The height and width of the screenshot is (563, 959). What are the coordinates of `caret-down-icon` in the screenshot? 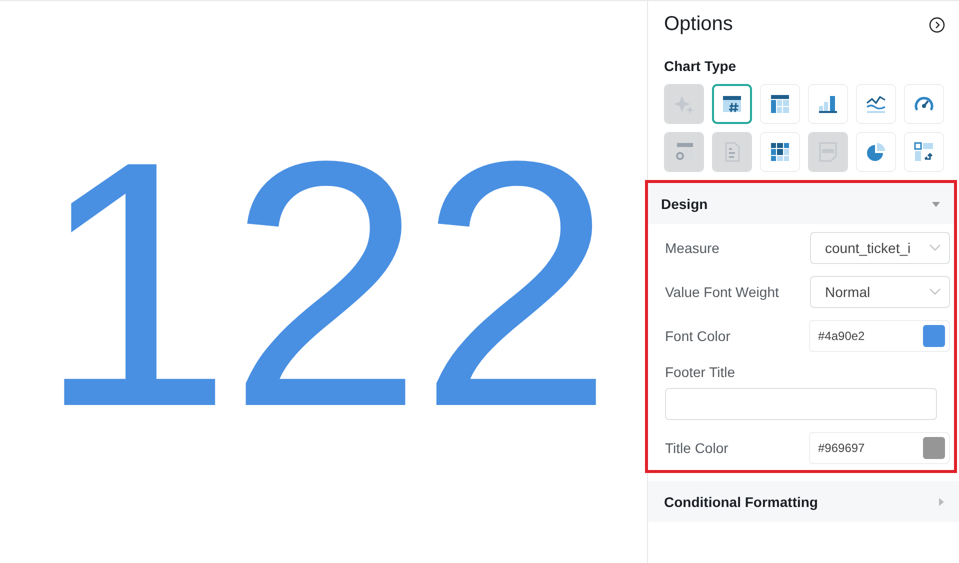 It's located at (936, 204).